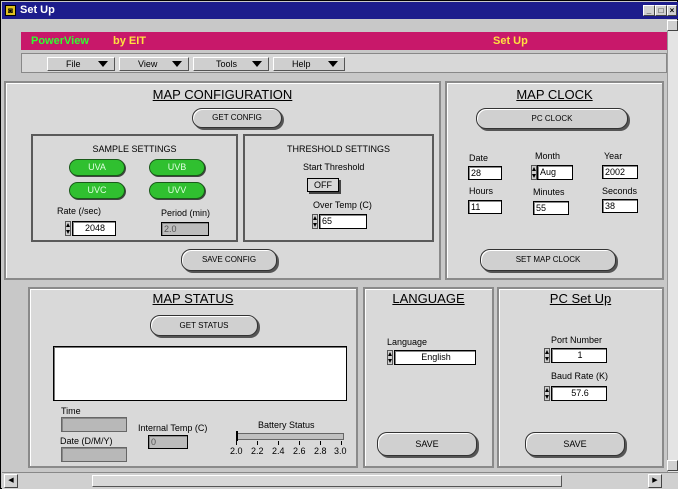 This screenshot has height=489, width=678. I want to click on baud-rate-field: 57.6, so click(579, 393).